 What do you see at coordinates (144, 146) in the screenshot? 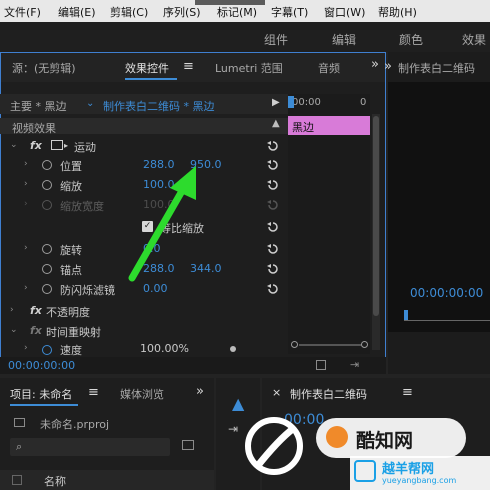
I see `motion-row: ⌄ fx ▸ 运动` at bounding box center [144, 146].